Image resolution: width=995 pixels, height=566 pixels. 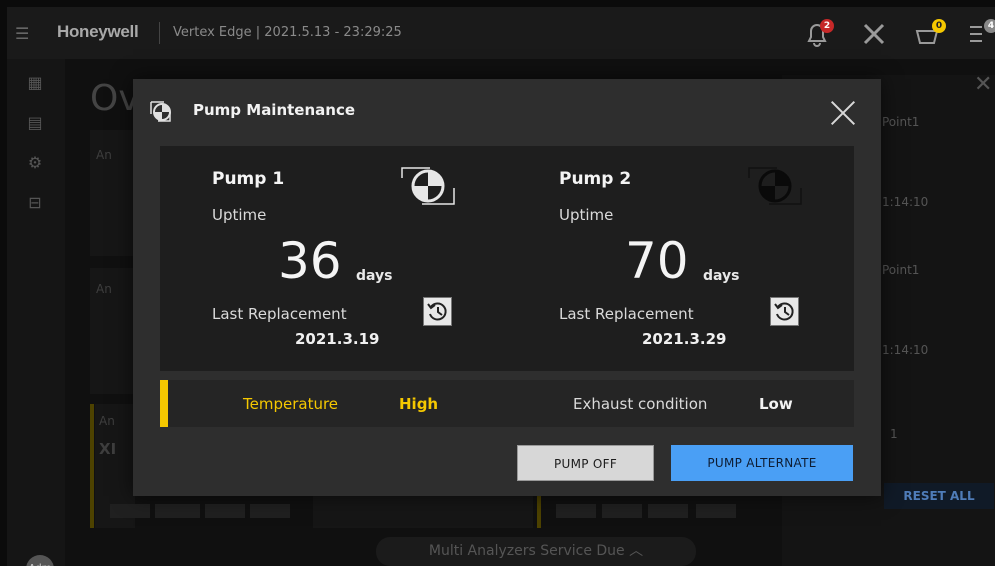 What do you see at coordinates (507, 403) in the screenshot?
I see `status-bar: Temperature High Exhaust condition Low` at bounding box center [507, 403].